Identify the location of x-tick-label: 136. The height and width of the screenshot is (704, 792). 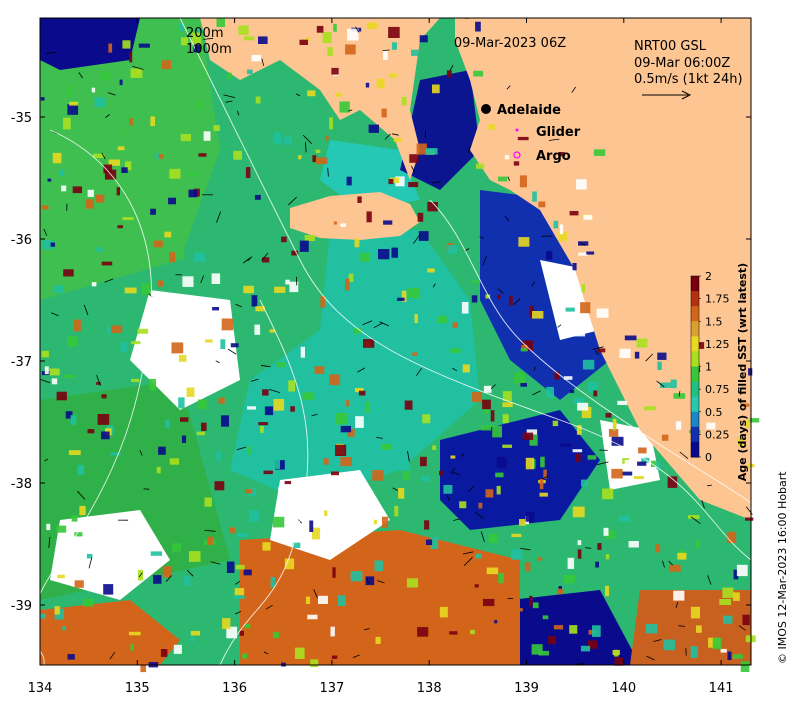
(234, 688).